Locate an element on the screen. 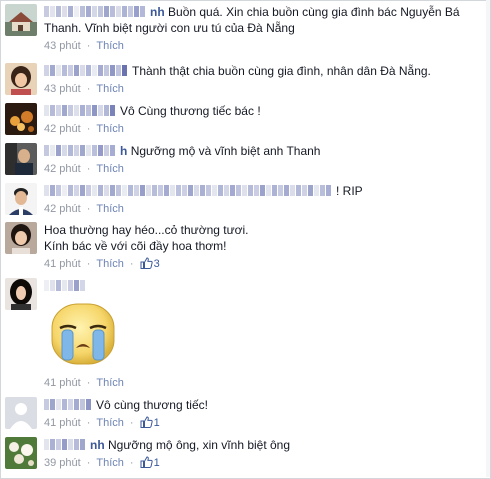 The height and width of the screenshot is (479, 491). comment-text-line2: Kính bác về với cõi đầy hoa thơm! is located at coordinates (135, 246).